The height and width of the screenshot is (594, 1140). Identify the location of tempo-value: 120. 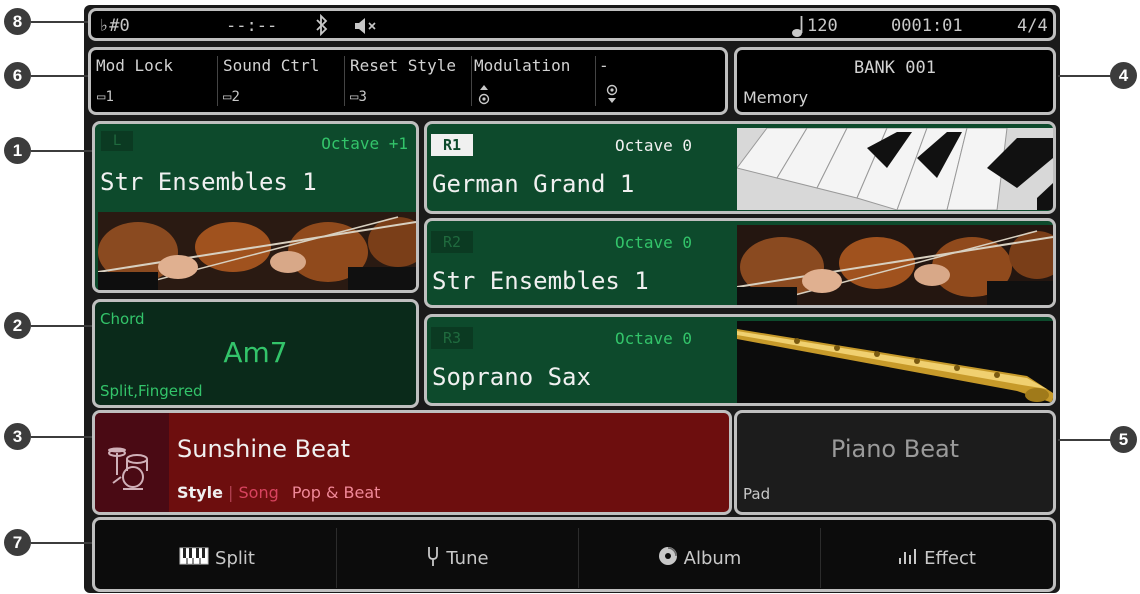
(822, 26).